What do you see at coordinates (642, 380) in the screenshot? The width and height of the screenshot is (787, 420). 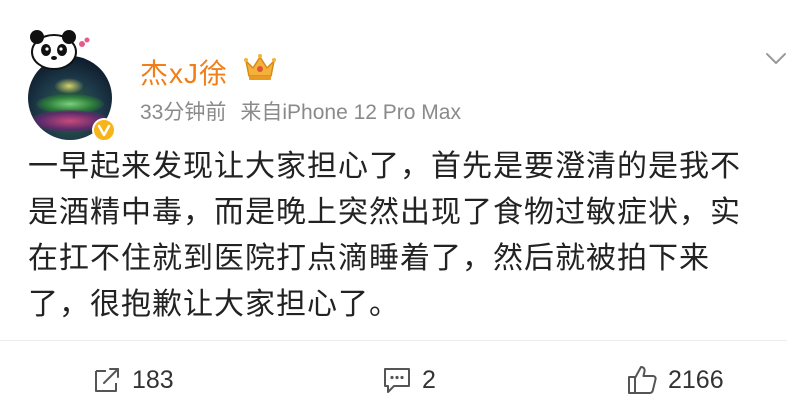 I see `thumbs-up-icon` at bounding box center [642, 380].